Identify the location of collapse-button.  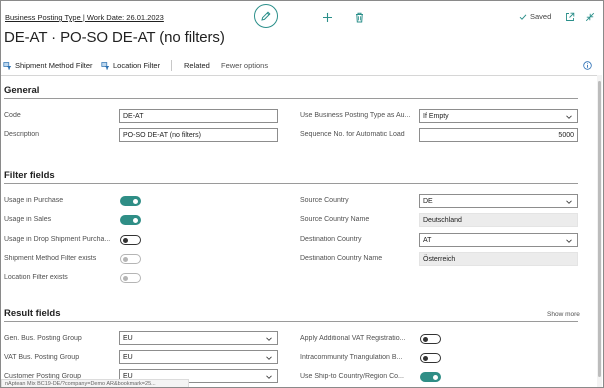
(590, 17).